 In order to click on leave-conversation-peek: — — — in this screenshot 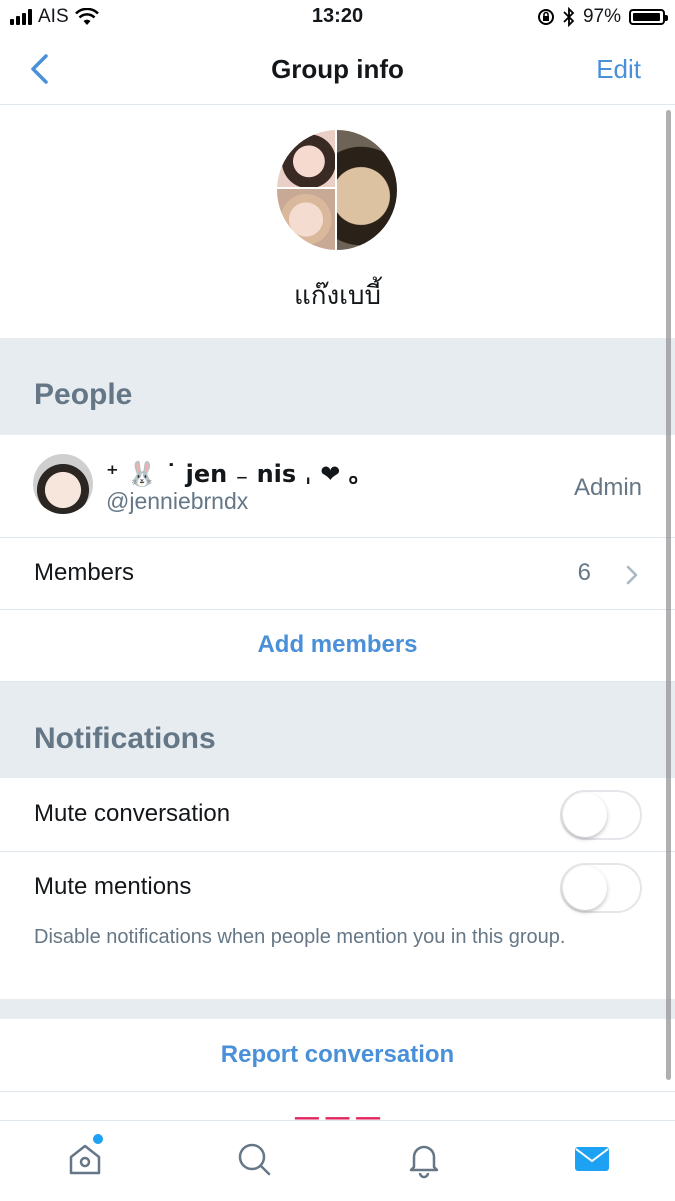, I will do `click(337, 1116)`.